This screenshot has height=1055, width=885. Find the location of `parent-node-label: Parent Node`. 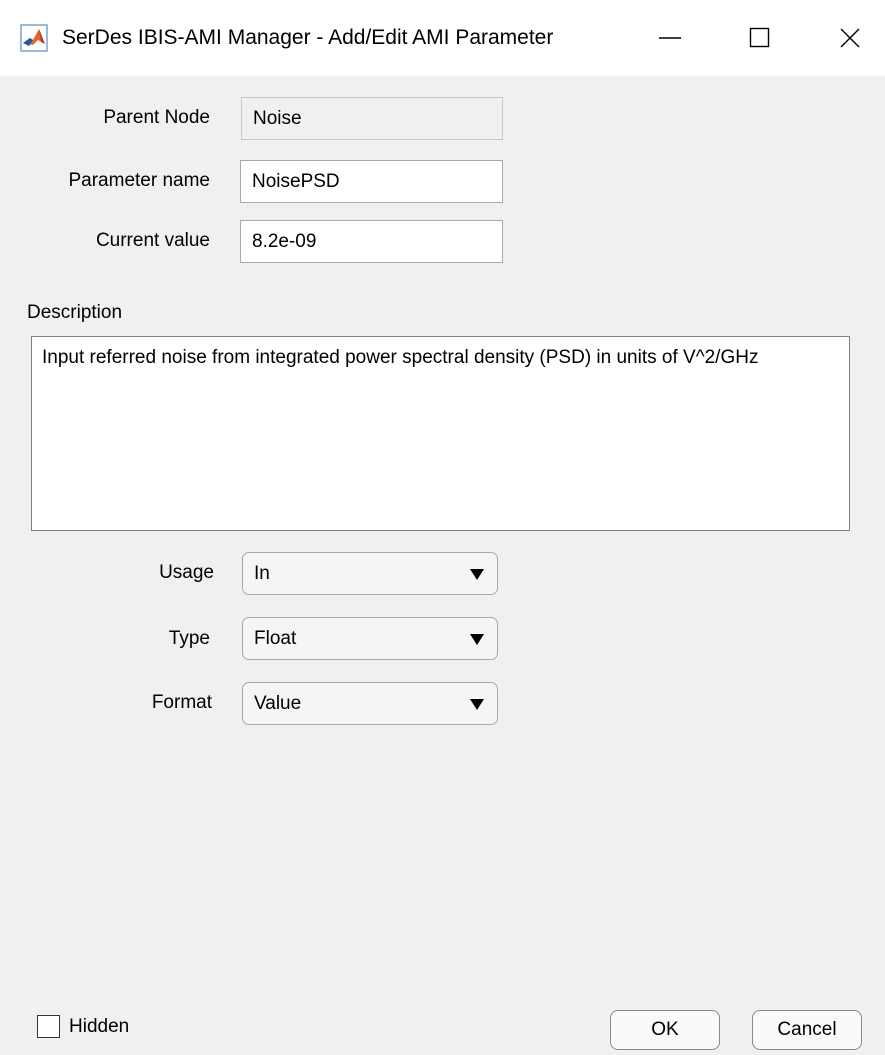

parent-node-label: Parent Node is located at coordinates (156, 117).